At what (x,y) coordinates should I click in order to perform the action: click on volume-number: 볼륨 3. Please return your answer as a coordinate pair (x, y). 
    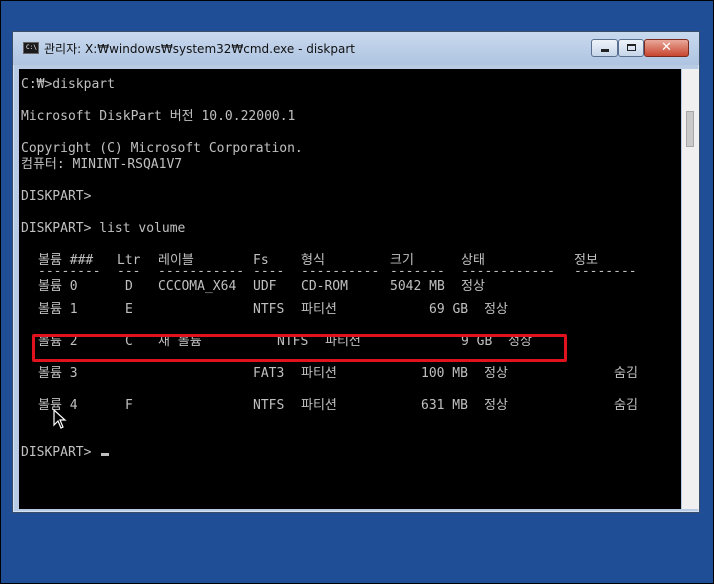
    Looking at the image, I should click on (58, 373).